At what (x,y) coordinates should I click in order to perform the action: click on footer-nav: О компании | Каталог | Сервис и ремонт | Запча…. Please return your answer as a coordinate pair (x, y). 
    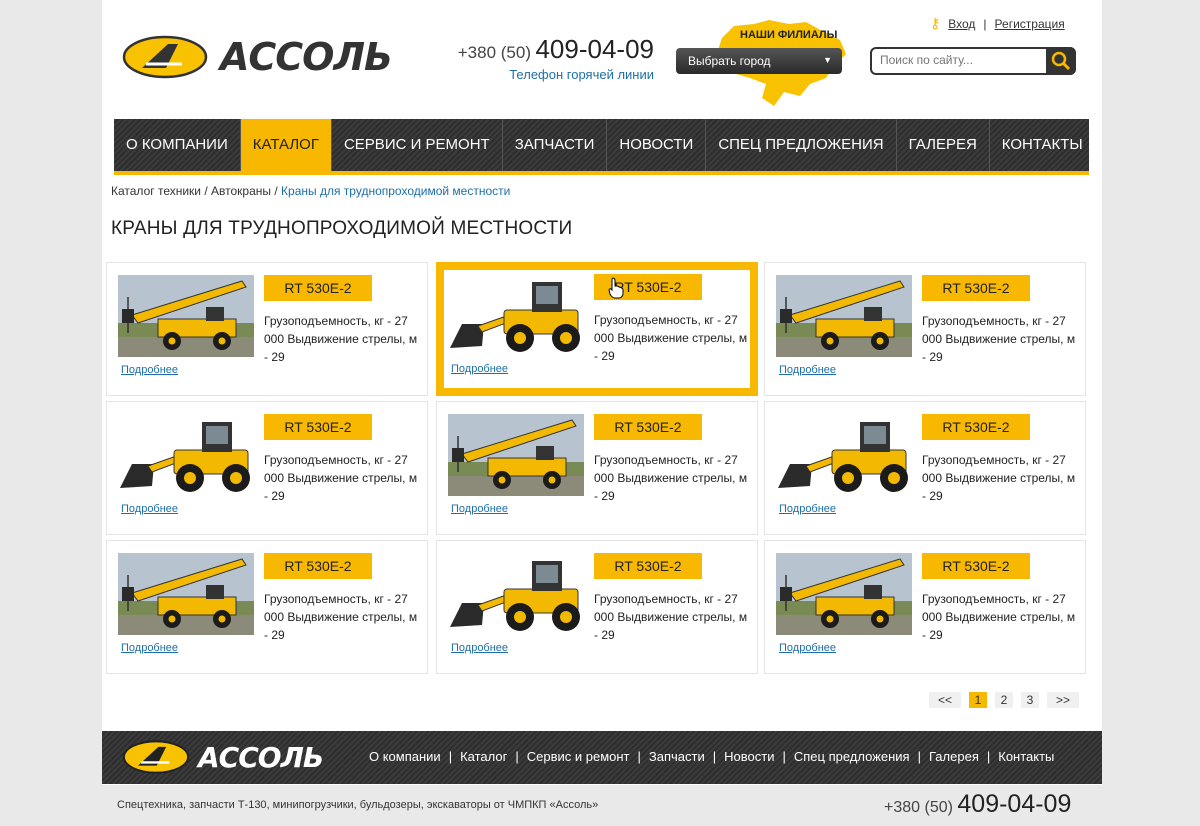
    Looking at the image, I should click on (711, 756).